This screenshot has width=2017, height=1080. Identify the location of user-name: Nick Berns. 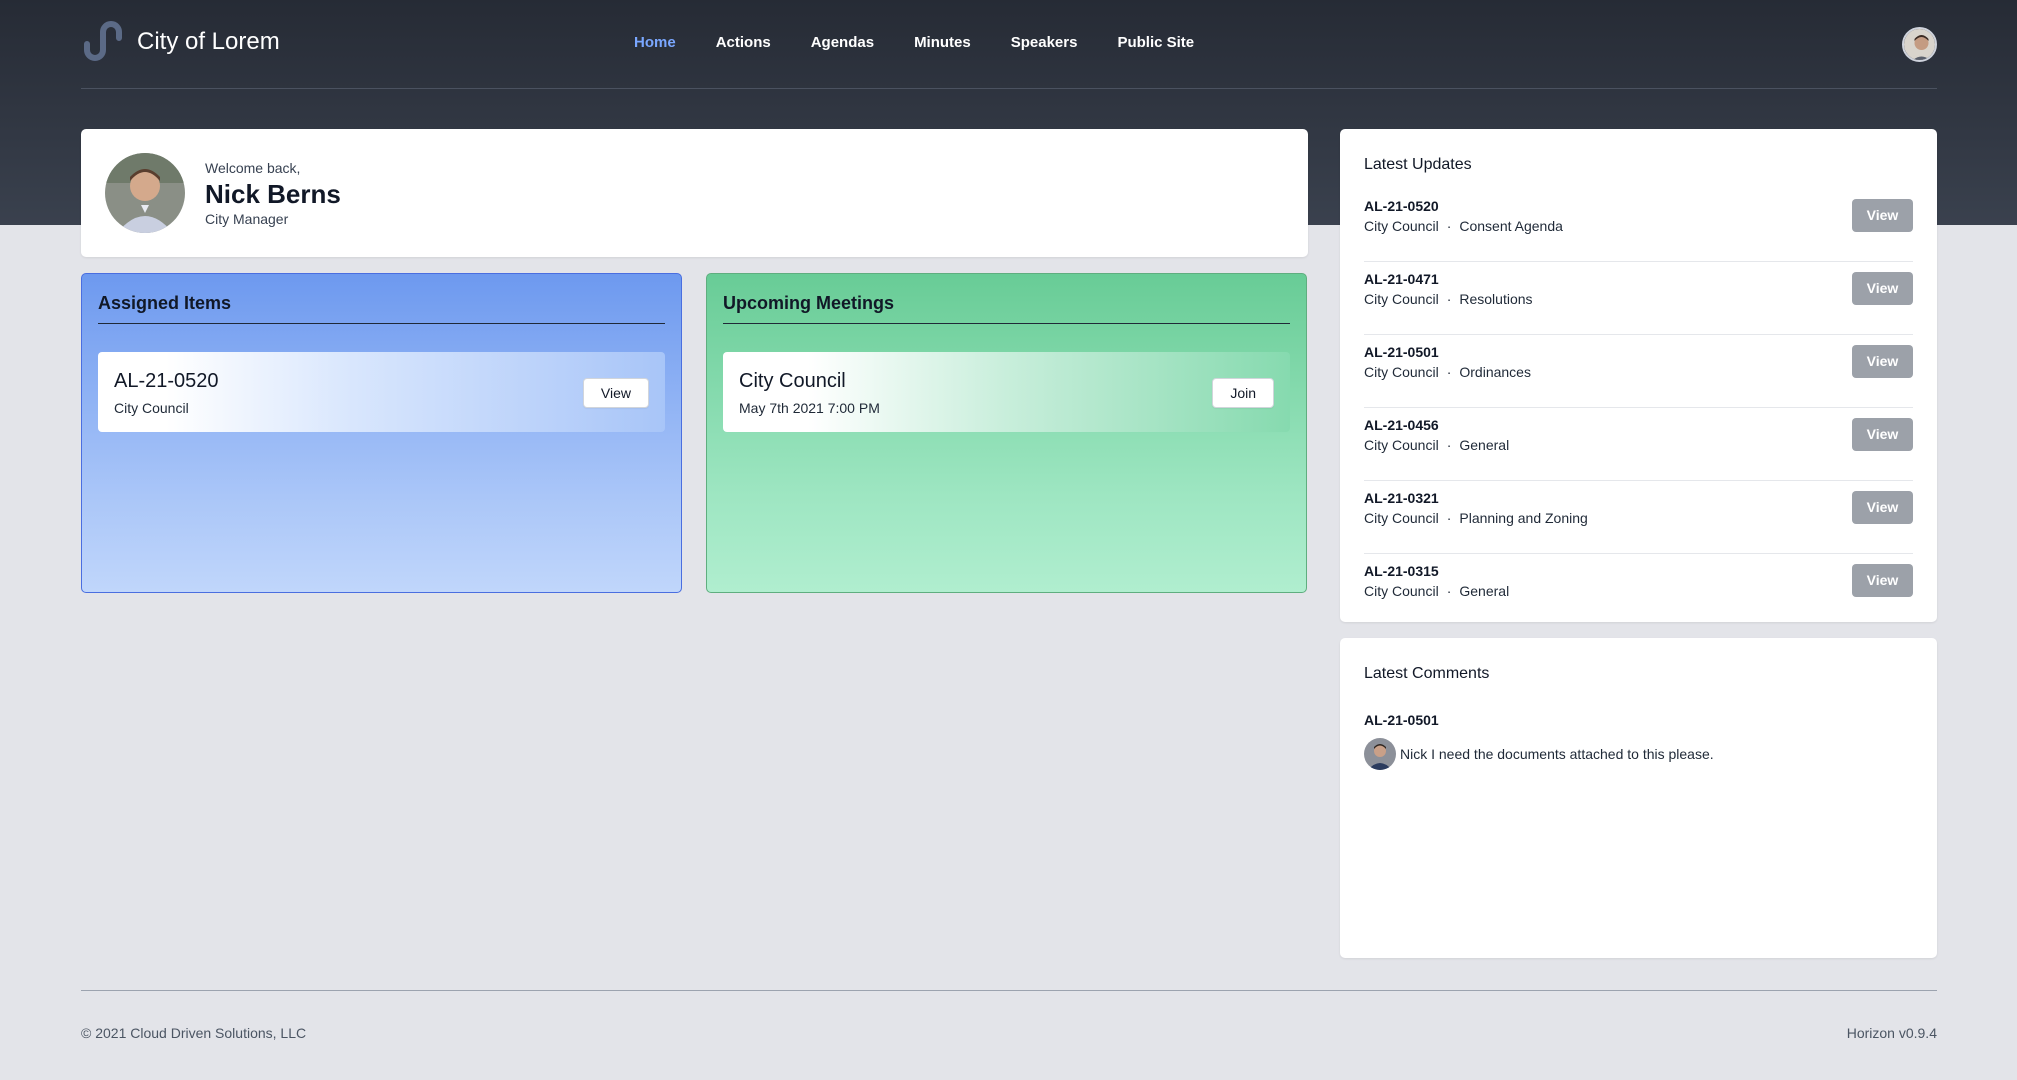
(273, 194).